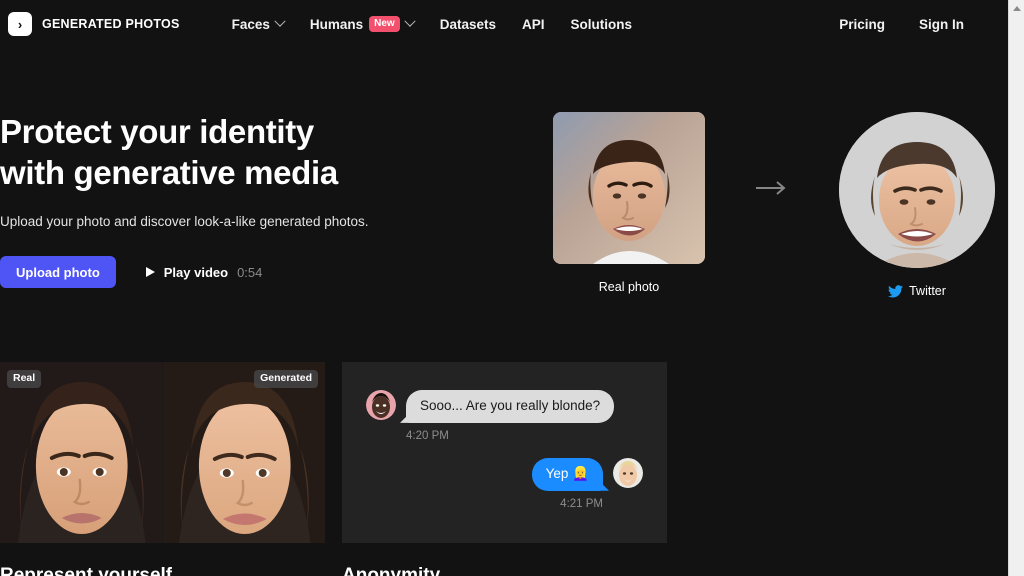  I want to click on showcase-real-half: Real, so click(81, 452).